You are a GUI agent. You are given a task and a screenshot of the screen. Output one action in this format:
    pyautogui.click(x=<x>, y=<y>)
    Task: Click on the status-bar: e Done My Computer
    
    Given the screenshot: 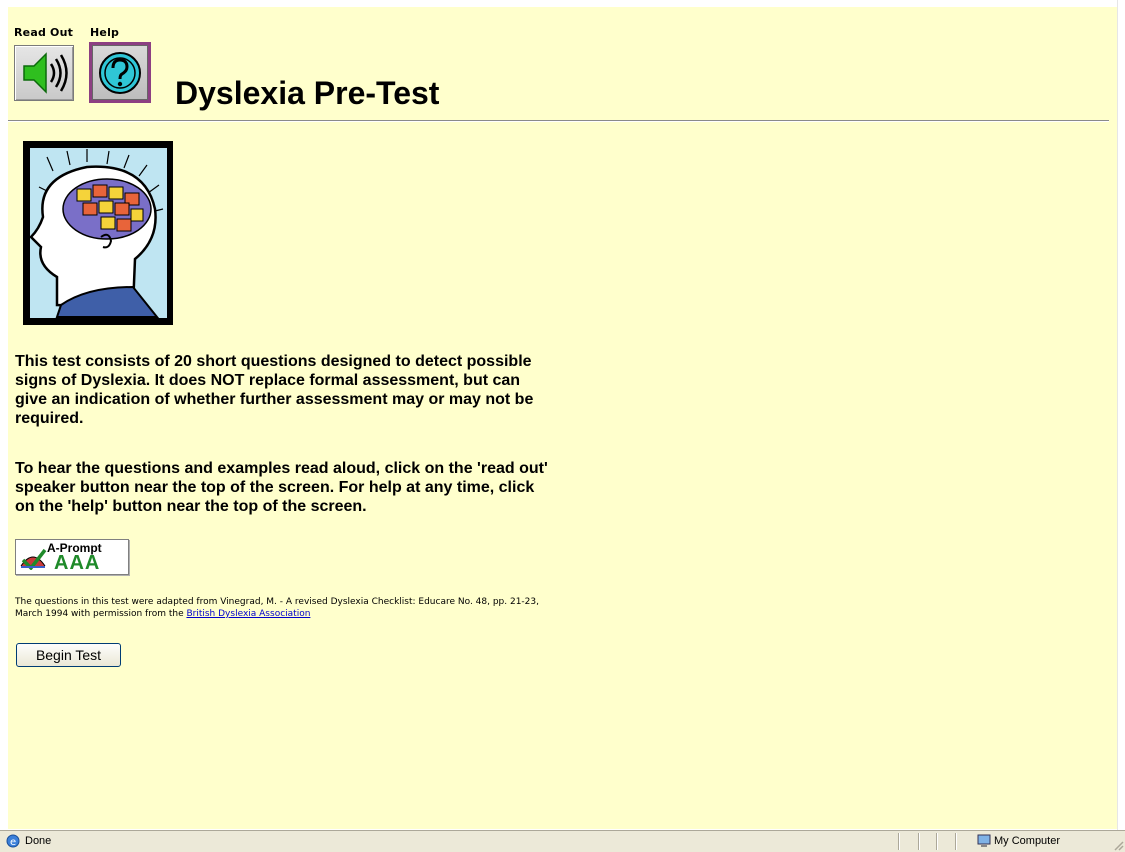 What is the action you would take?
    pyautogui.click(x=562, y=841)
    